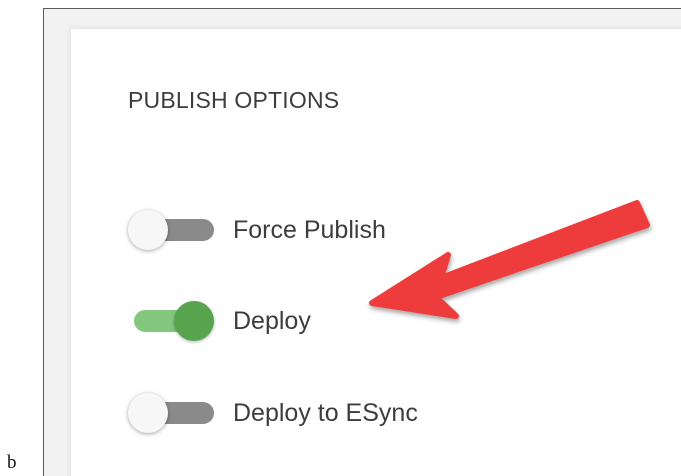  Describe the element at coordinates (325, 413) in the screenshot. I see `deploy-to-esync-label: Deploy to ESync` at that location.